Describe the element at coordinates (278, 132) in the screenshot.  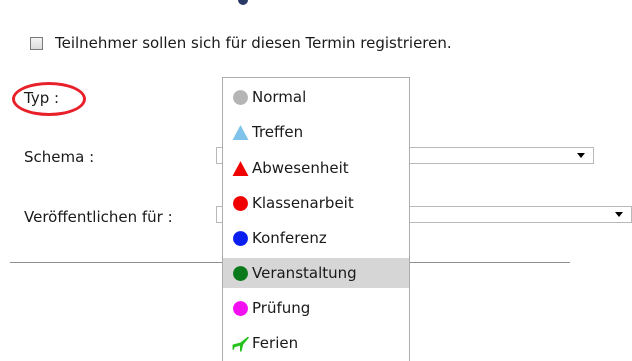
I see `option-label: Treffen` at that location.